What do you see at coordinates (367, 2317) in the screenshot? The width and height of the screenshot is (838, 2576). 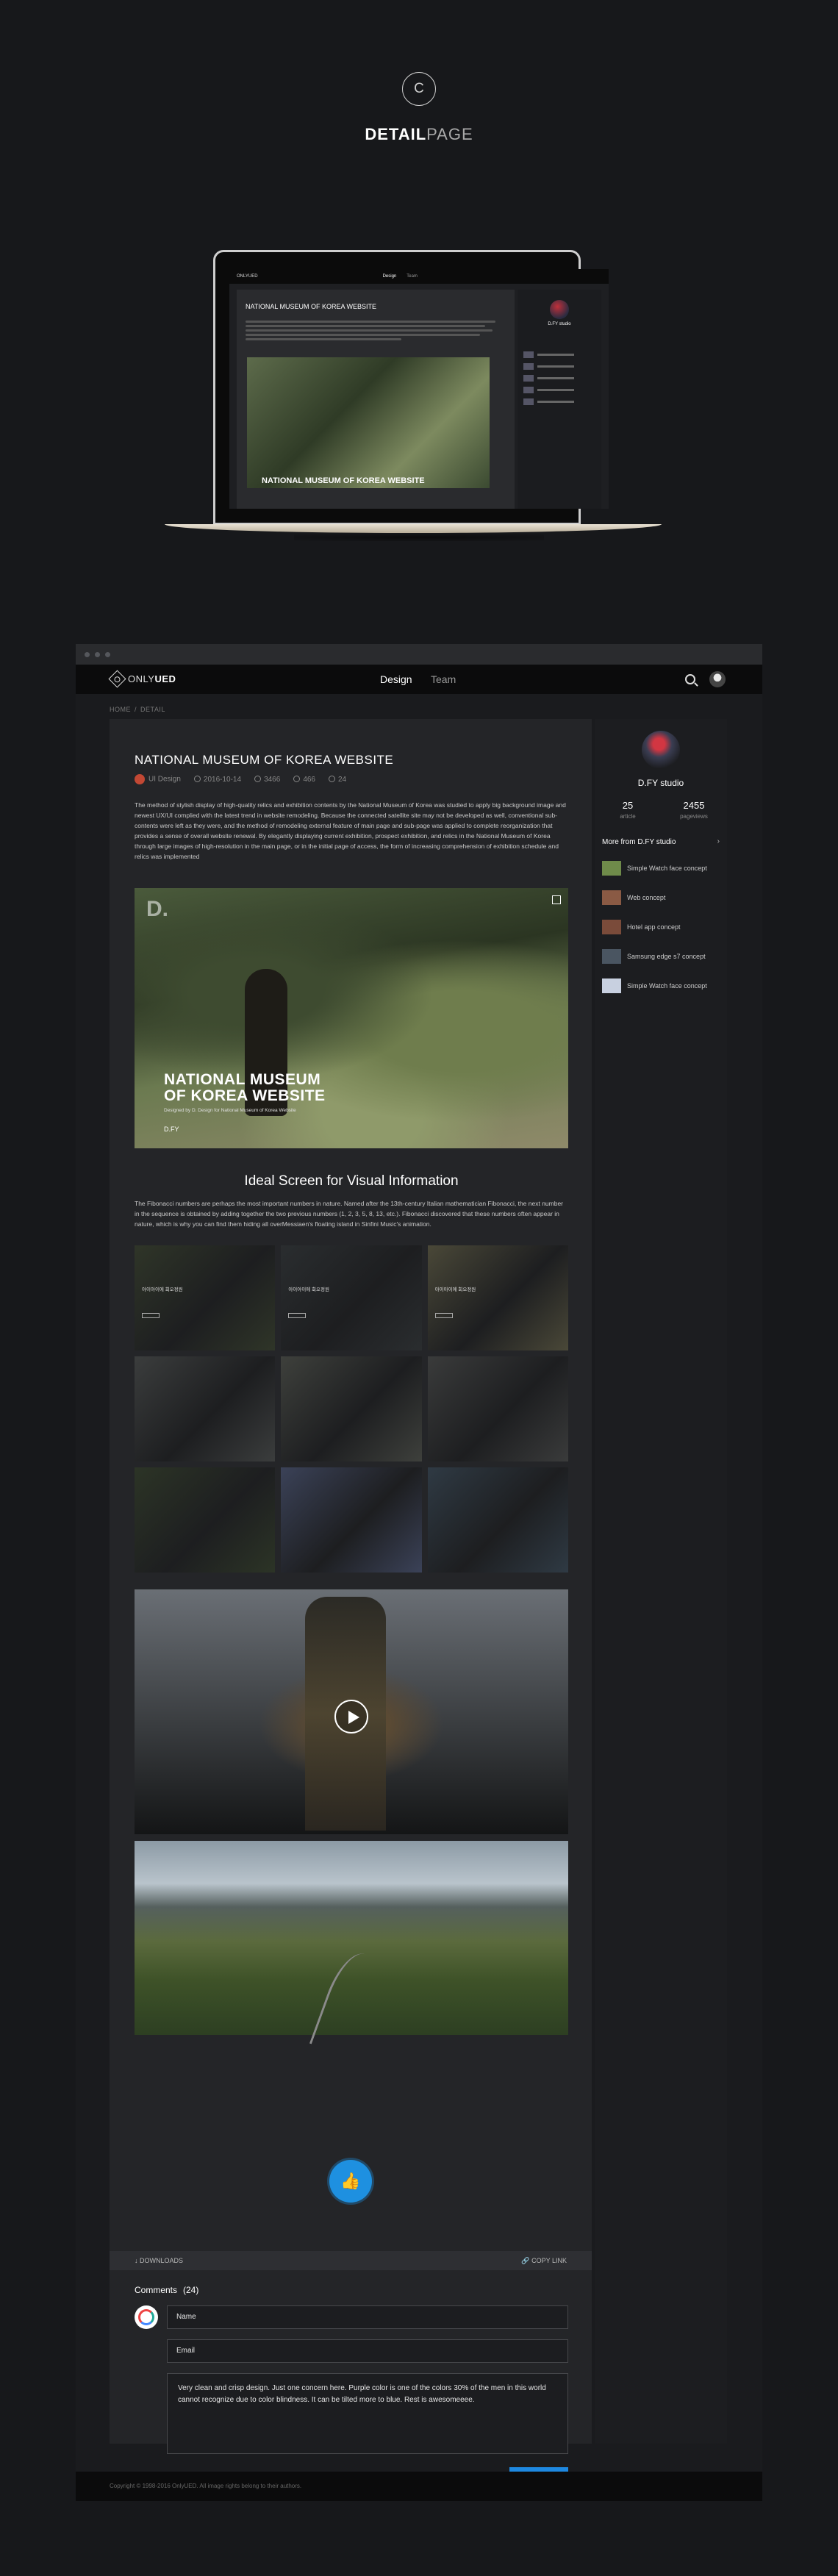 I see `name-field: Name` at bounding box center [367, 2317].